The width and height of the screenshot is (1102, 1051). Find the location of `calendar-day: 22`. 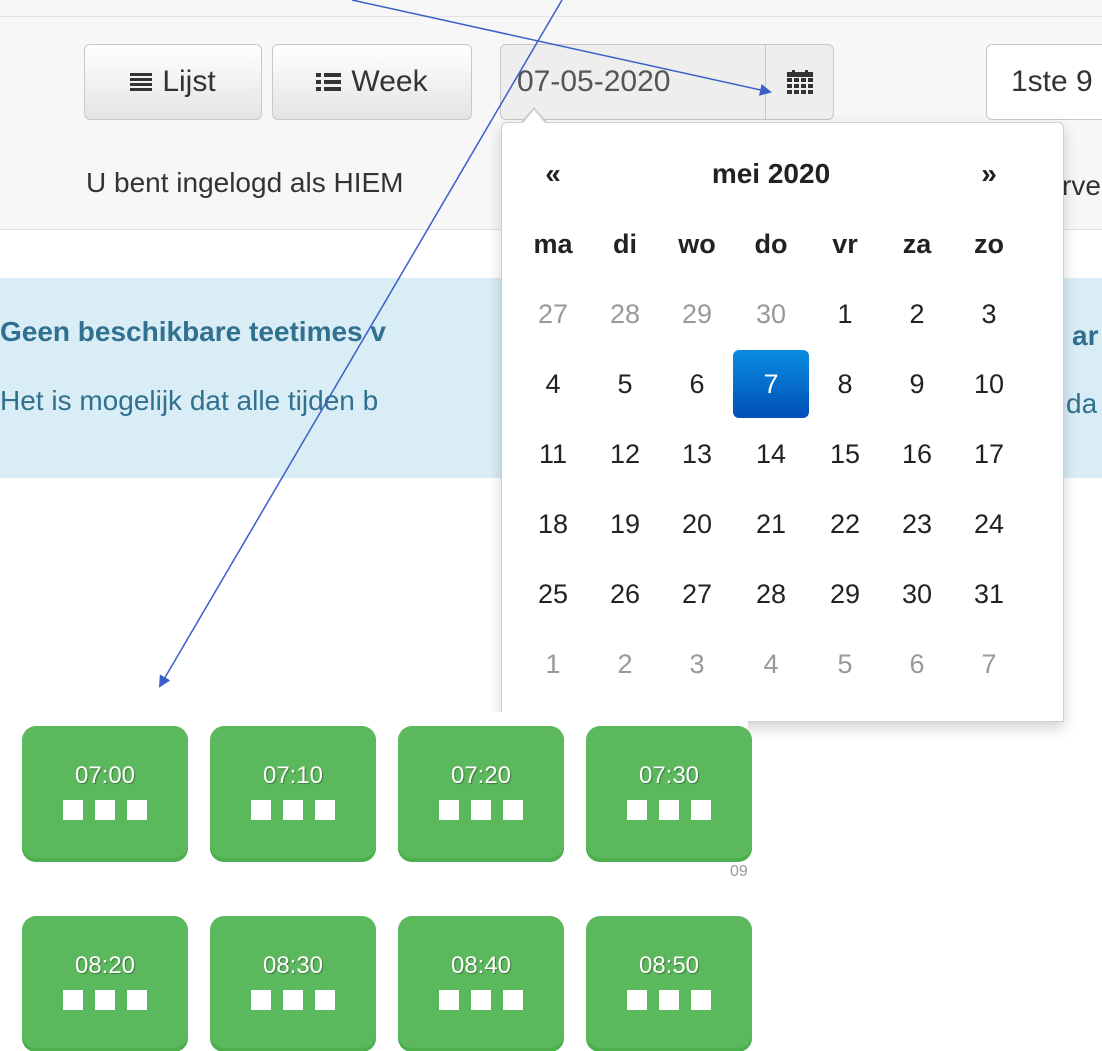

calendar-day: 22 is located at coordinates (845, 524).